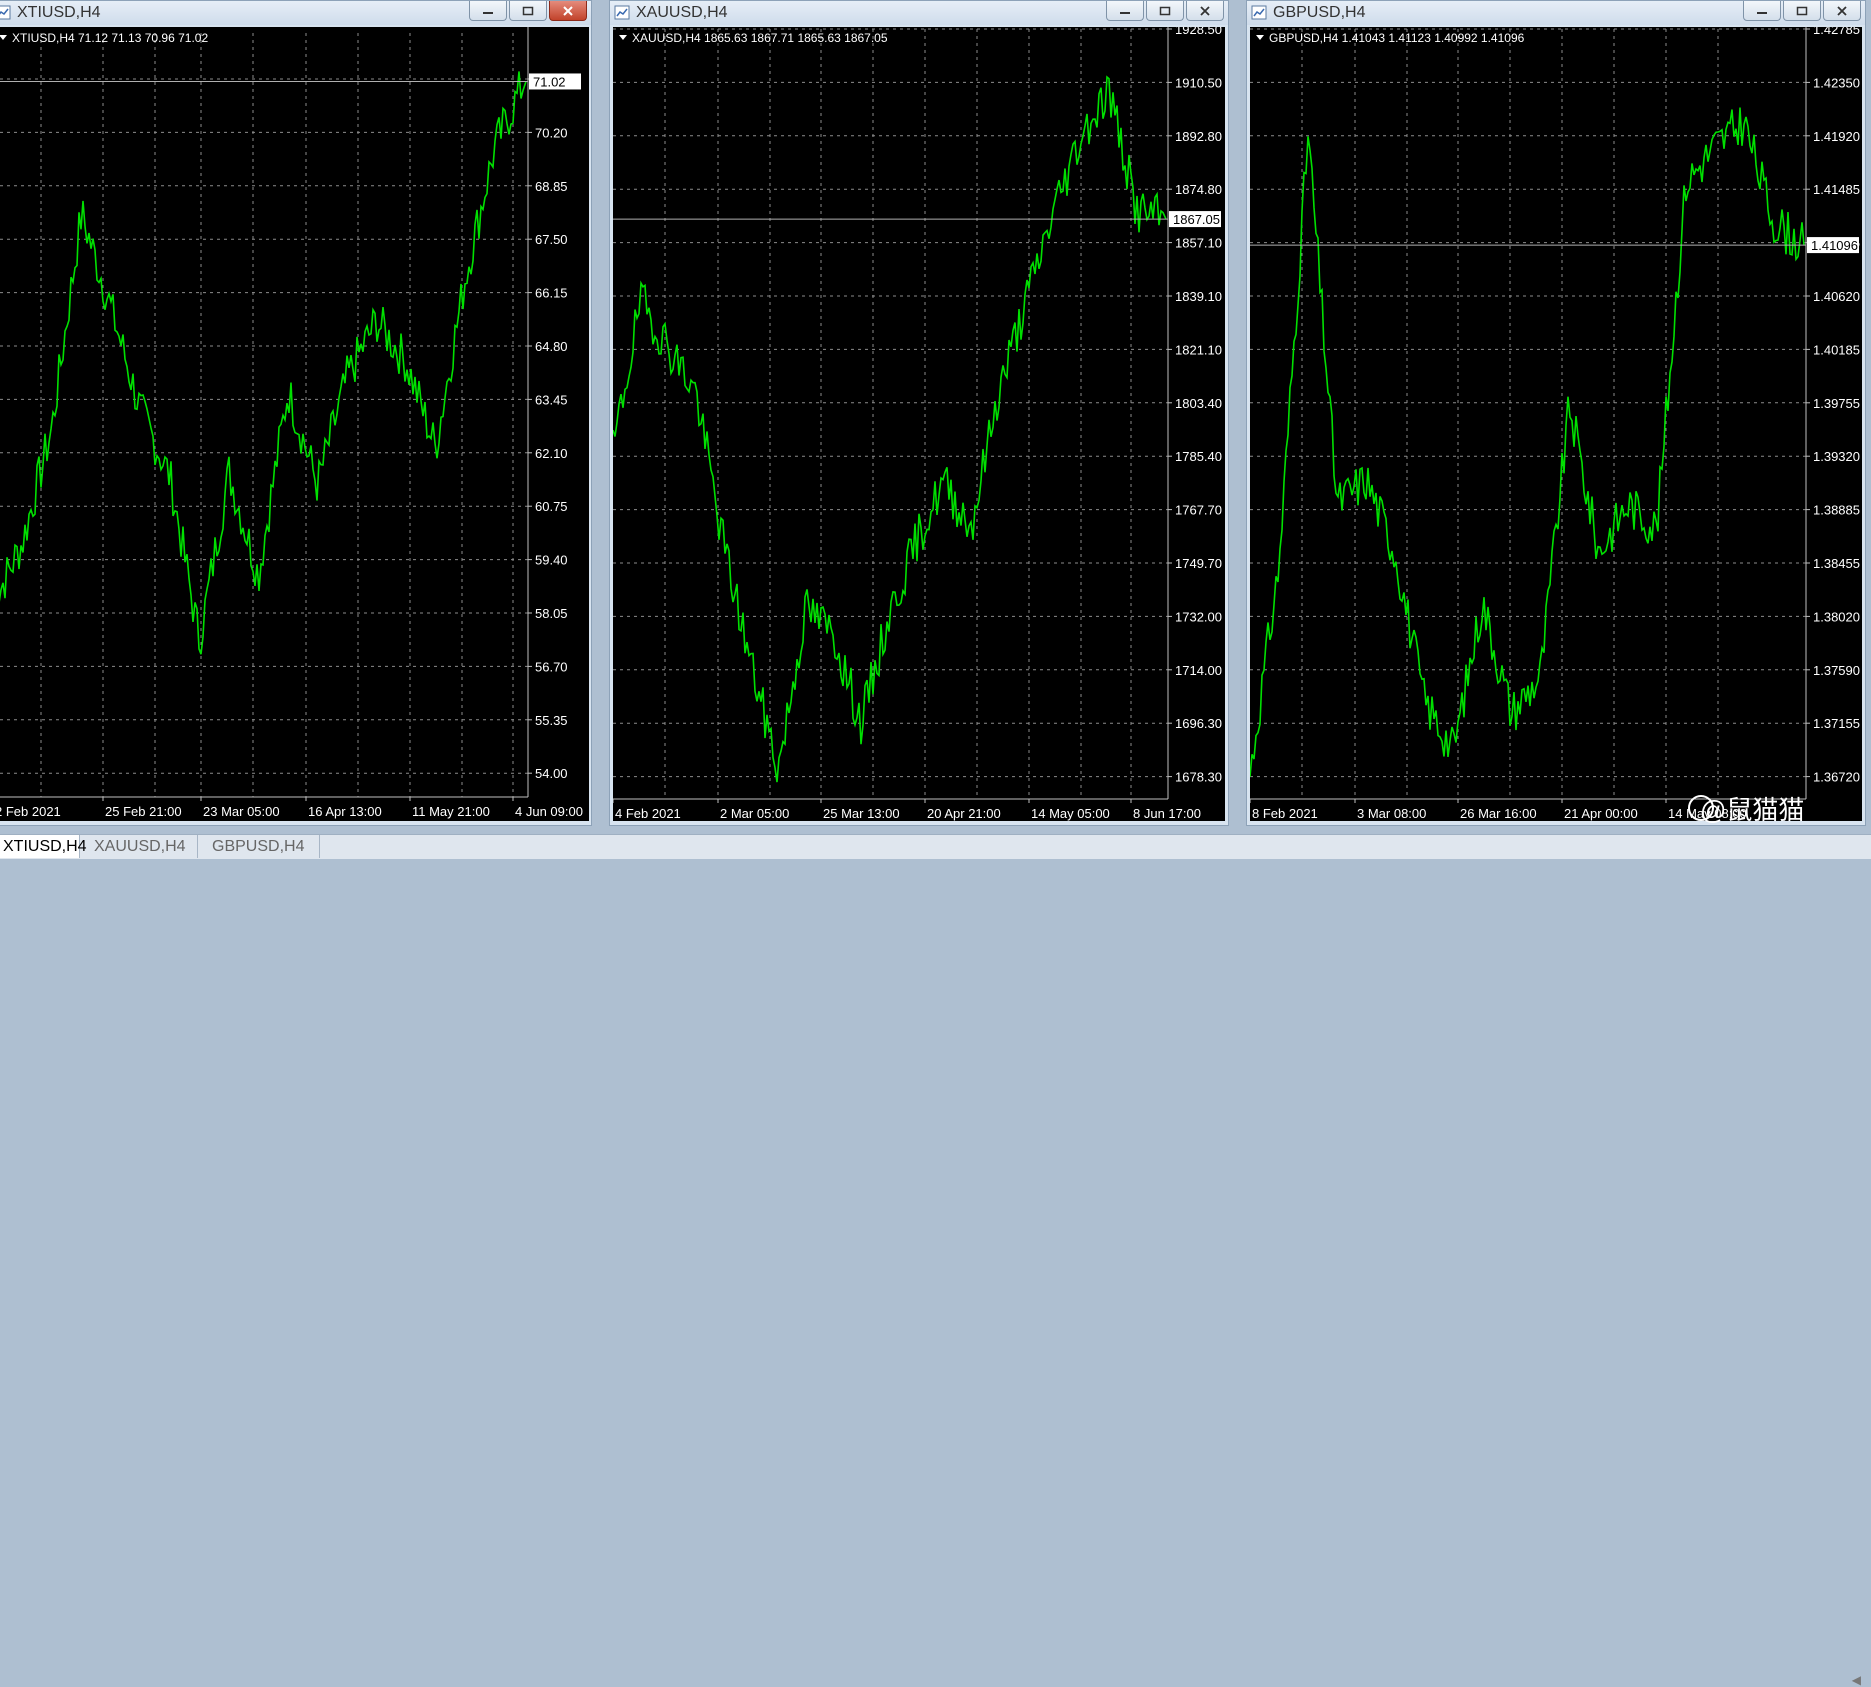 The image size is (1871, 1687). I want to click on price-tick-label: 66.15, so click(551, 293).